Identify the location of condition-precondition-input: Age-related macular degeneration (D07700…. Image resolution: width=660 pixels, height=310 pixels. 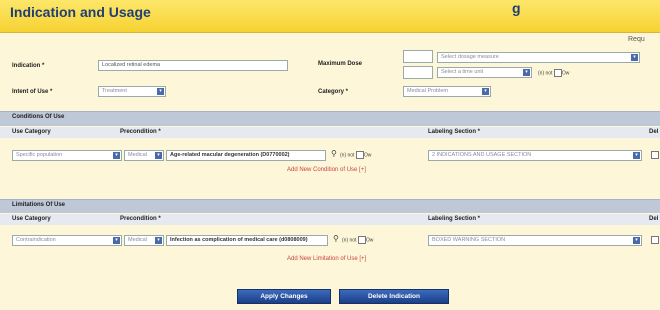
(246, 155).